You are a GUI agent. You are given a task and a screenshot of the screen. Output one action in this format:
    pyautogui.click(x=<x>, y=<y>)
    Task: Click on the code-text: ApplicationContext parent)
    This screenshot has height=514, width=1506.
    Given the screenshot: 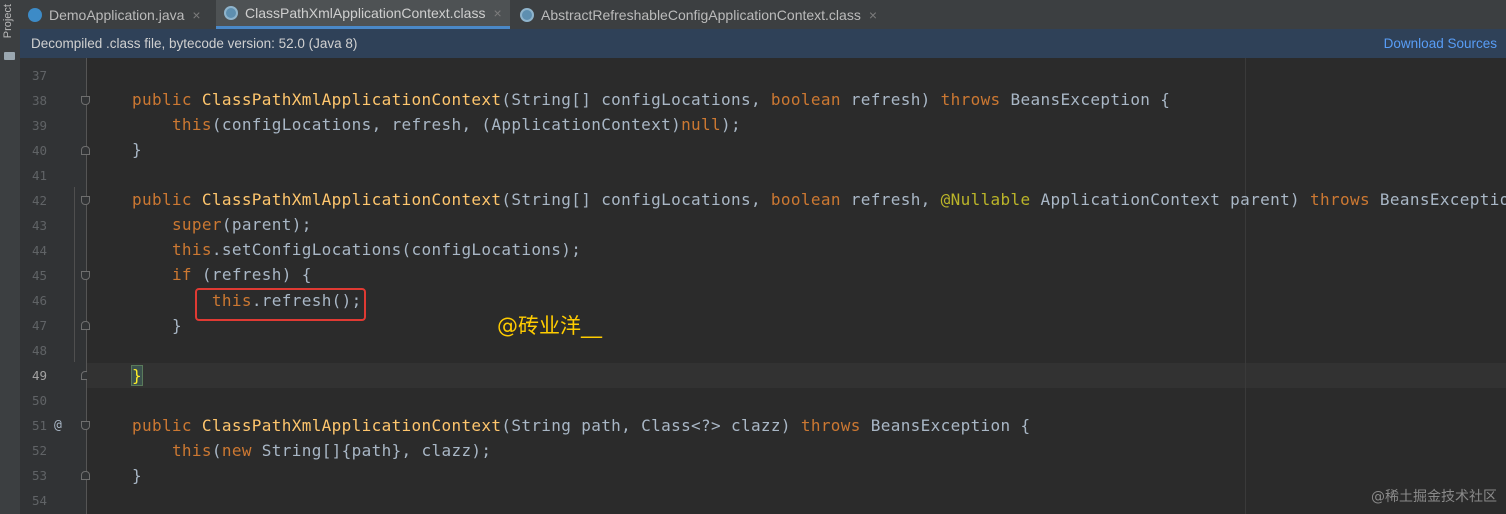 What is the action you would take?
    pyautogui.click(x=1170, y=199)
    